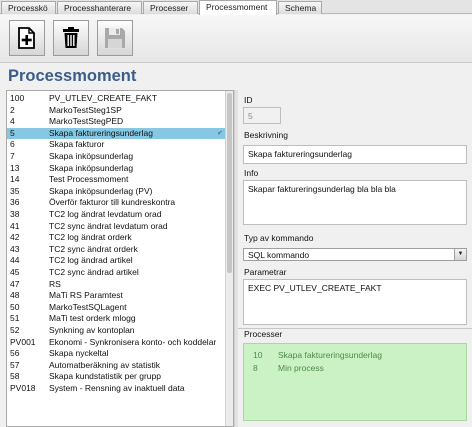 The height and width of the screenshot is (427, 472). What do you see at coordinates (262, 115) in the screenshot?
I see `id-field: 5` at bounding box center [262, 115].